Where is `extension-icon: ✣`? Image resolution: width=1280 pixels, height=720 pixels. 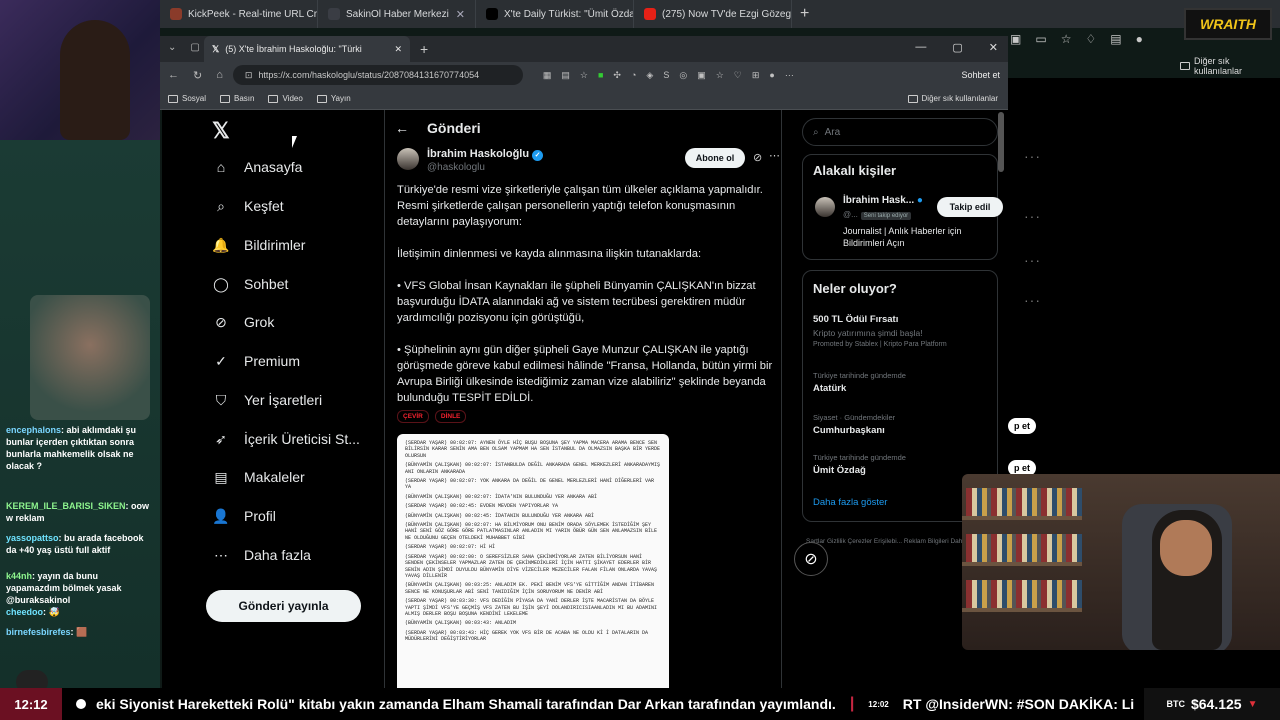
extension-icon: ✣ is located at coordinates (617, 75).